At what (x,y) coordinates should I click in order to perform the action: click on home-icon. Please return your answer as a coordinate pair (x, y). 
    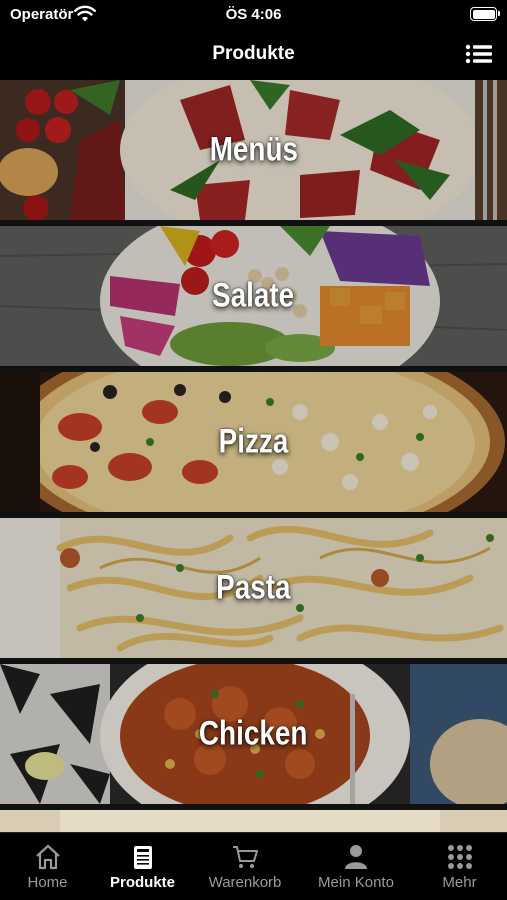
    Looking at the image, I should click on (47, 857).